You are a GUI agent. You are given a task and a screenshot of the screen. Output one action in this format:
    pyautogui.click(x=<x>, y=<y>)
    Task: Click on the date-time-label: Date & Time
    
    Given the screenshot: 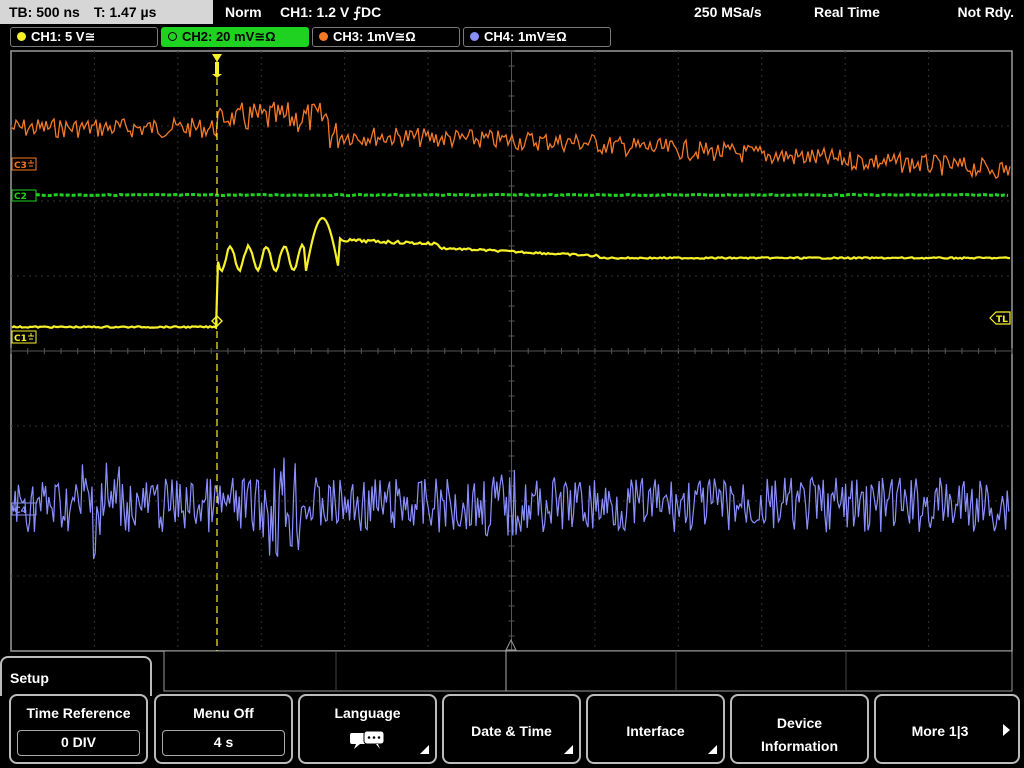 What is the action you would take?
    pyautogui.click(x=511, y=731)
    